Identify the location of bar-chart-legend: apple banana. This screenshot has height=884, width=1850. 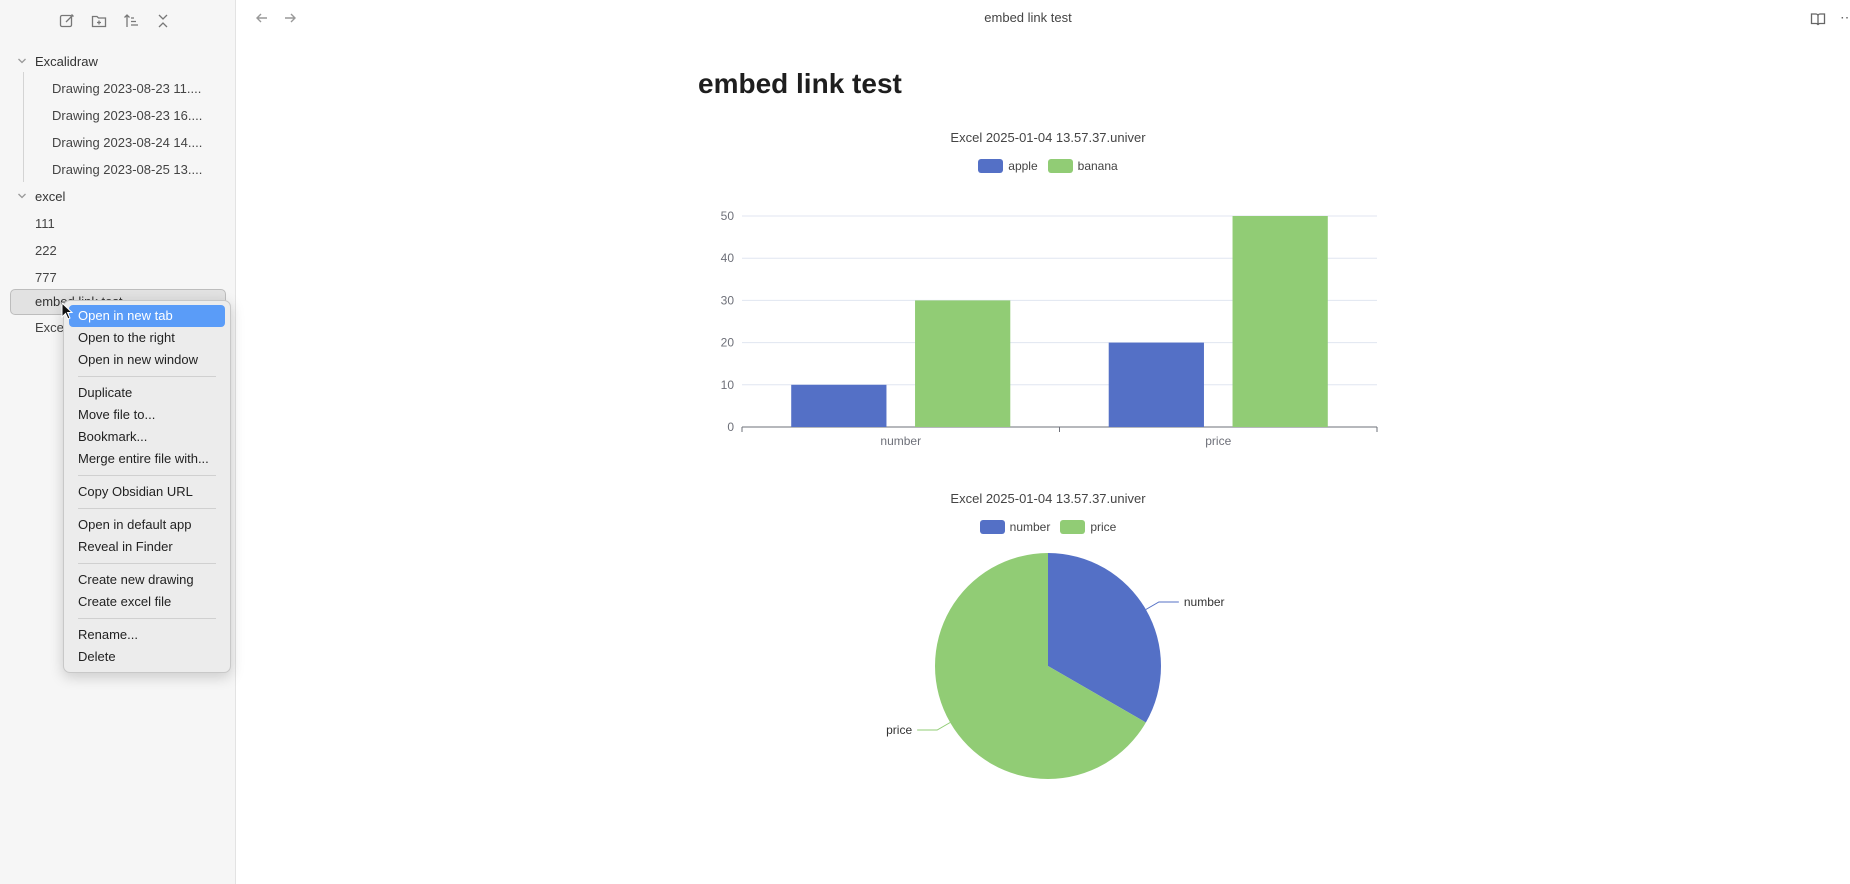
(1048, 166).